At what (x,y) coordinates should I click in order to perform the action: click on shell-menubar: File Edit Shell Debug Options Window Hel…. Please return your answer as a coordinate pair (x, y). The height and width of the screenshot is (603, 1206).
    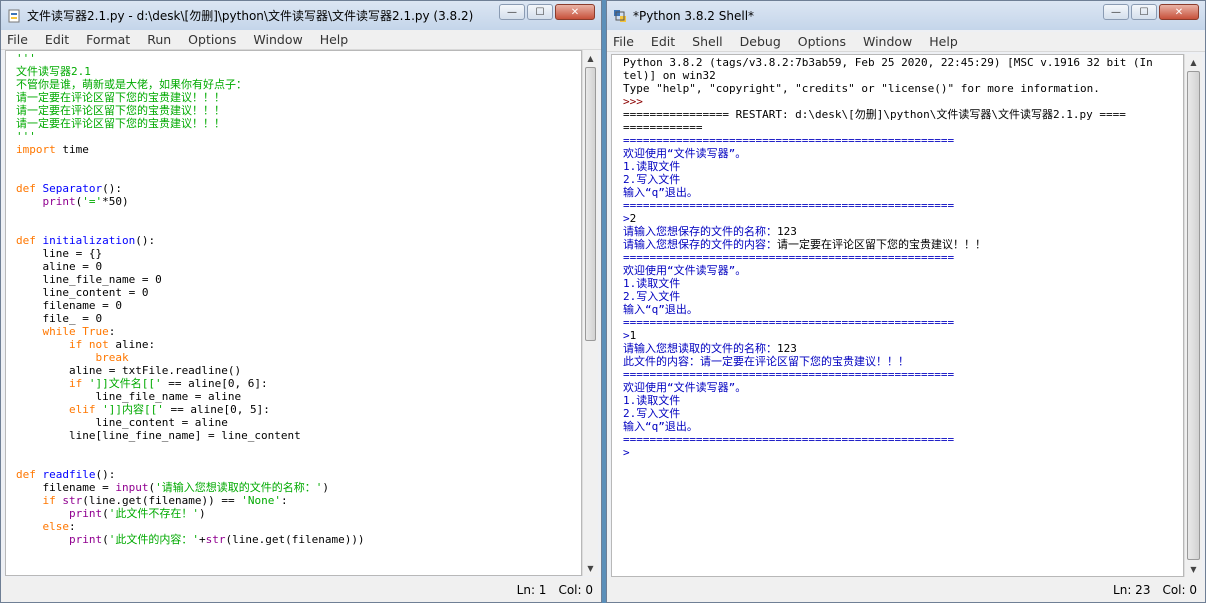
    Looking at the image, I should click on (906, 42).